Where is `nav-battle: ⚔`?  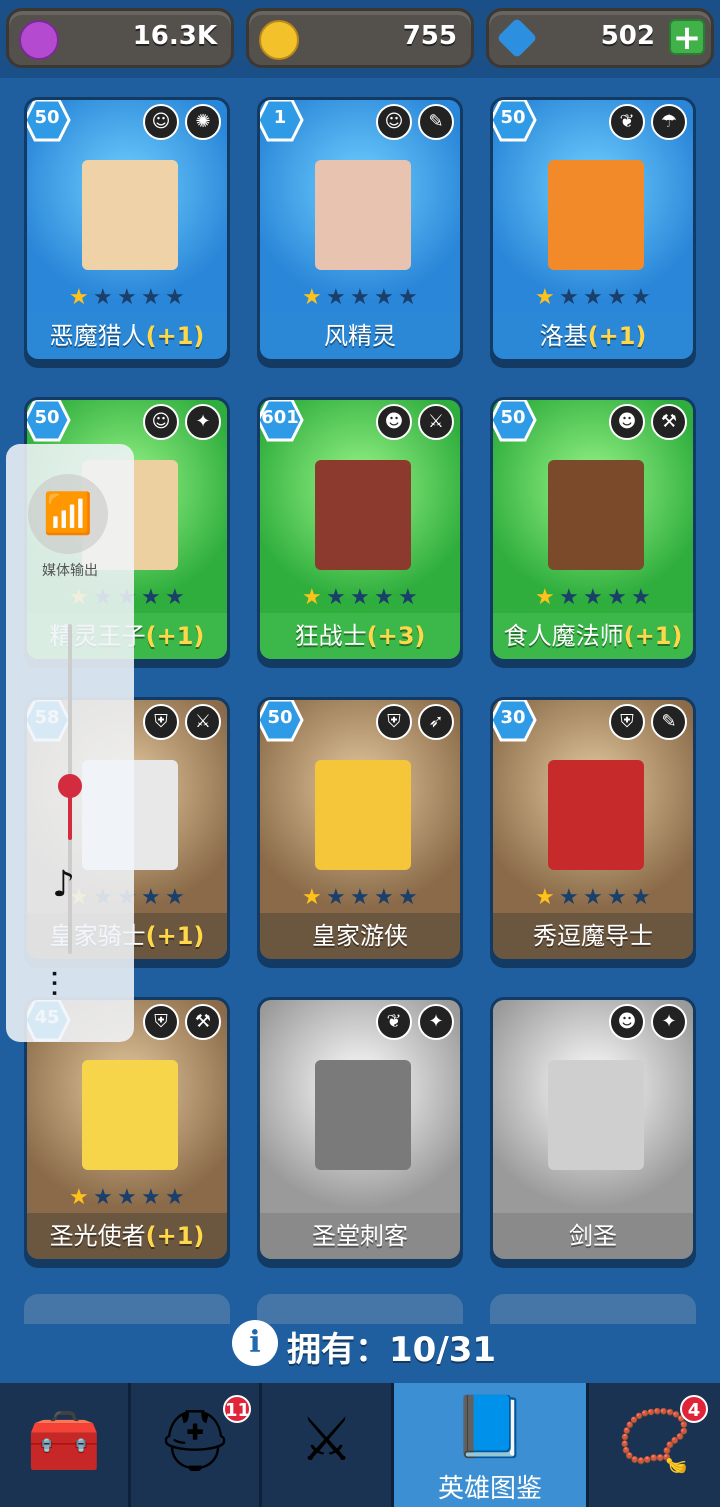
nav-battle: ⚔ is located at coordinates (328, 1445).